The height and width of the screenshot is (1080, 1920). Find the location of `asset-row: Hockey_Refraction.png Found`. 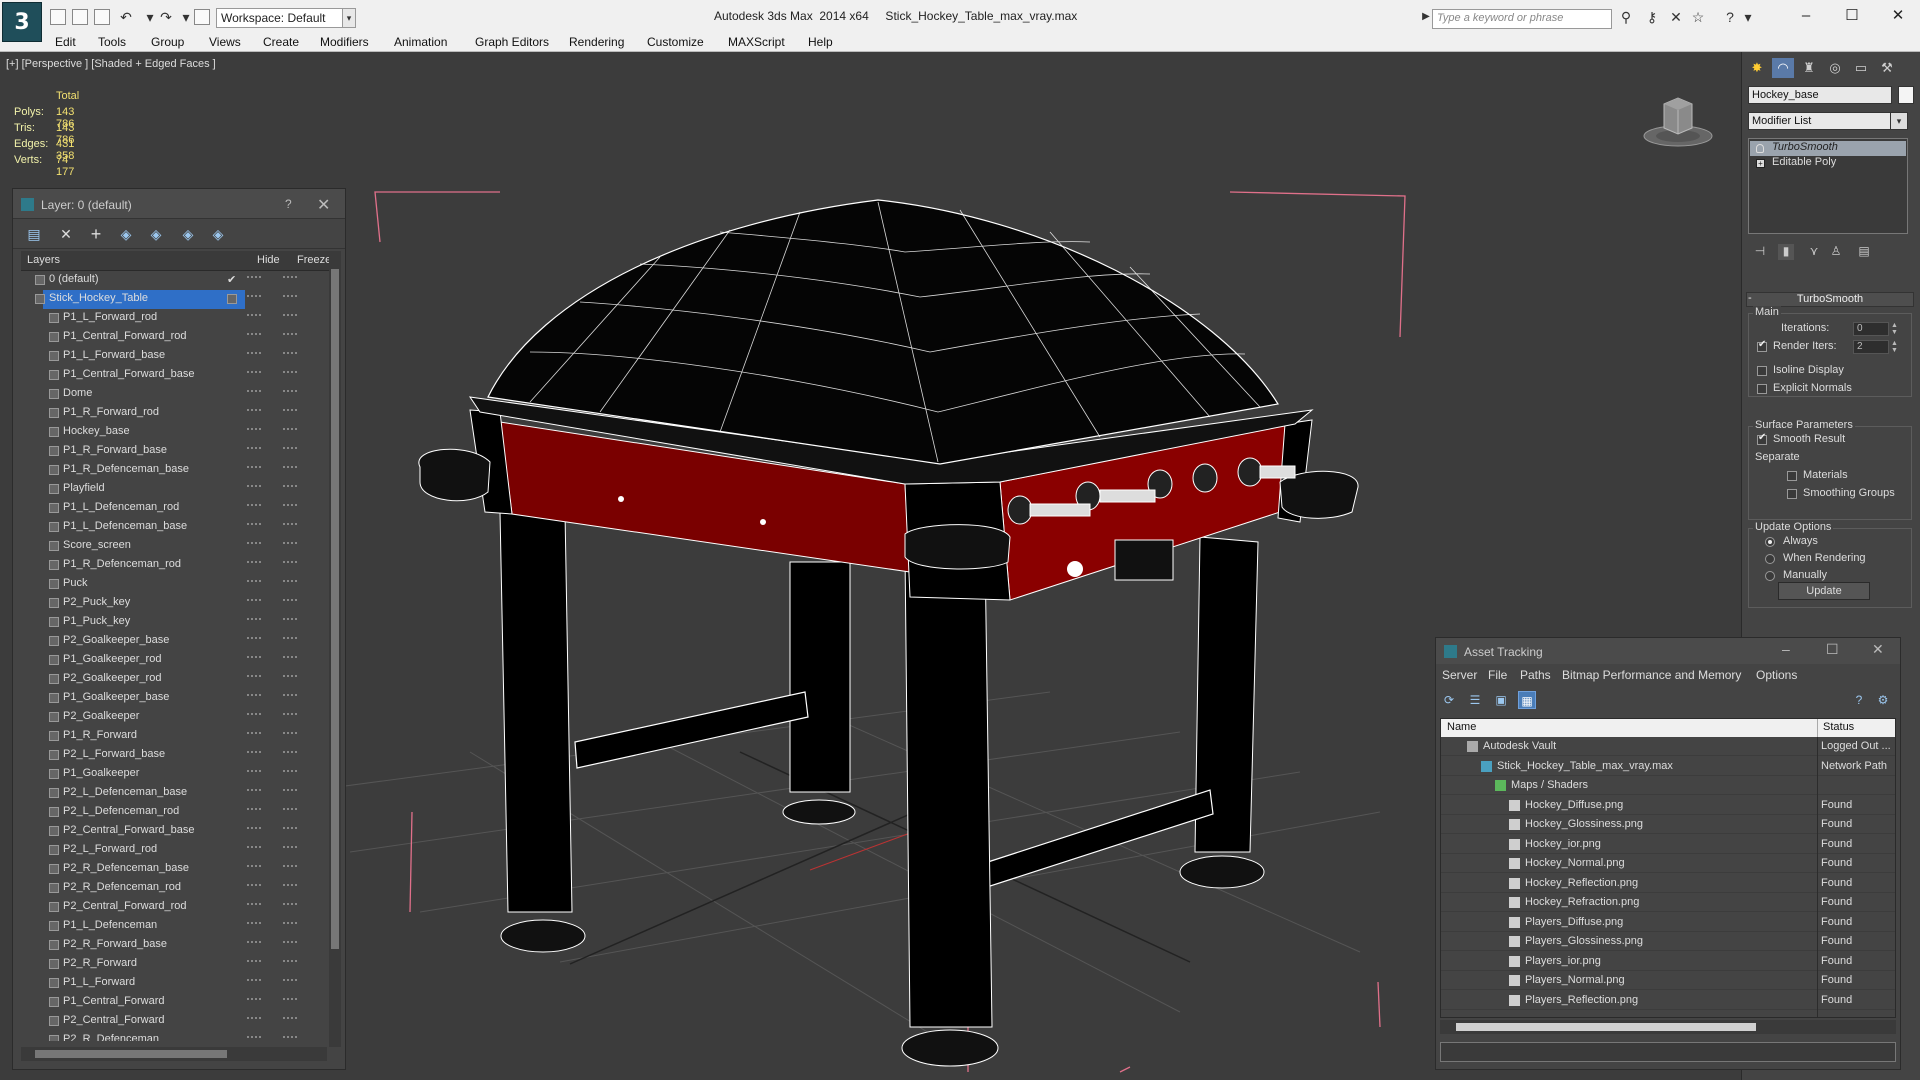

asset-row: Hockey_Refraction.png Found is located at coordinates (1668, 902).